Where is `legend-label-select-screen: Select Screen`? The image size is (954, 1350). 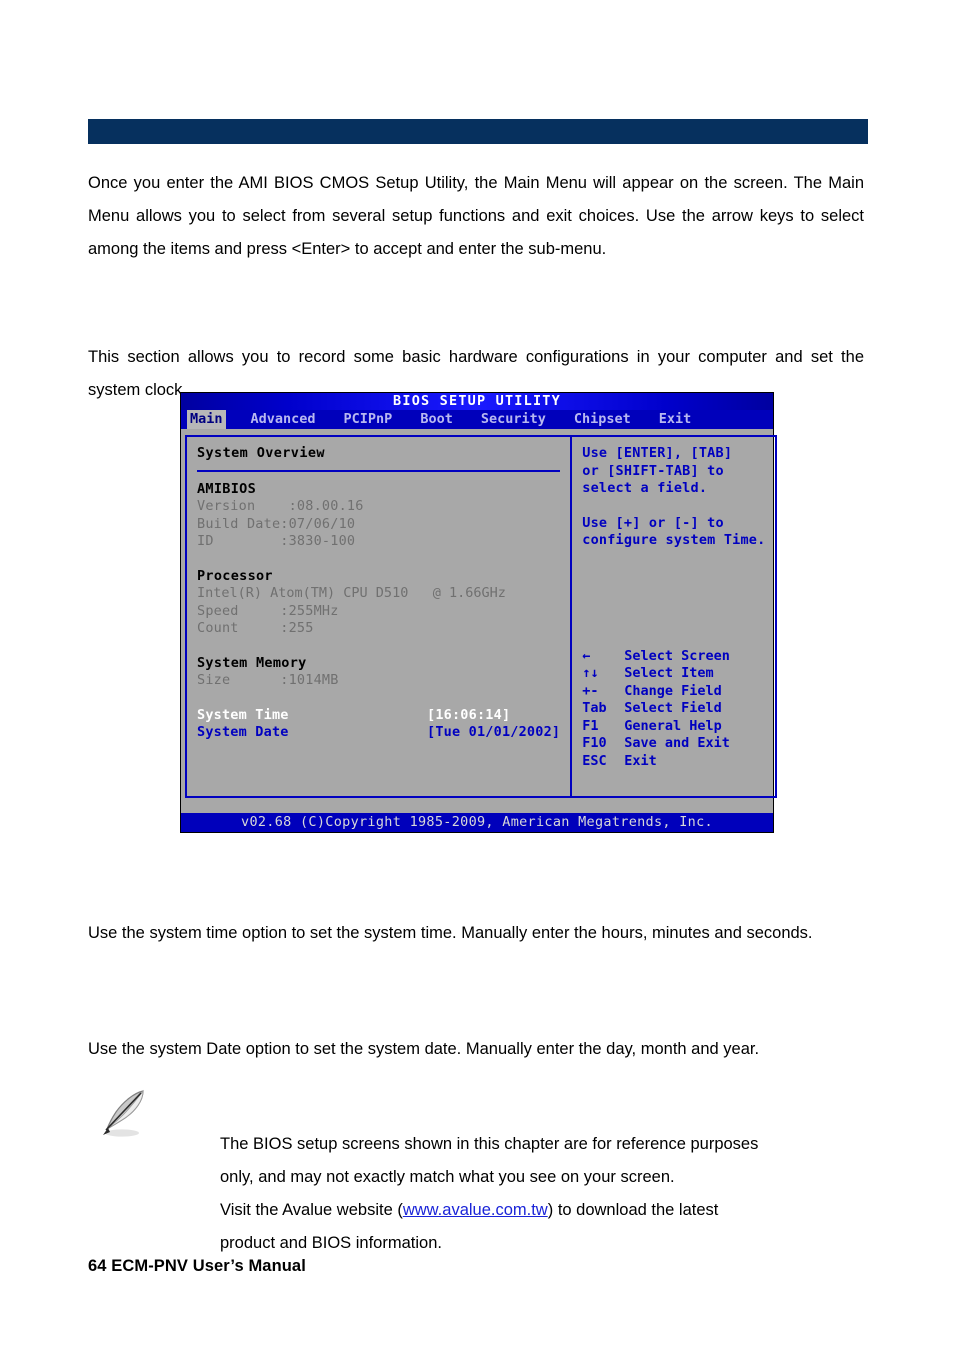 legend-label-select-screen: Select Screen is located at coordinates (677, 655).